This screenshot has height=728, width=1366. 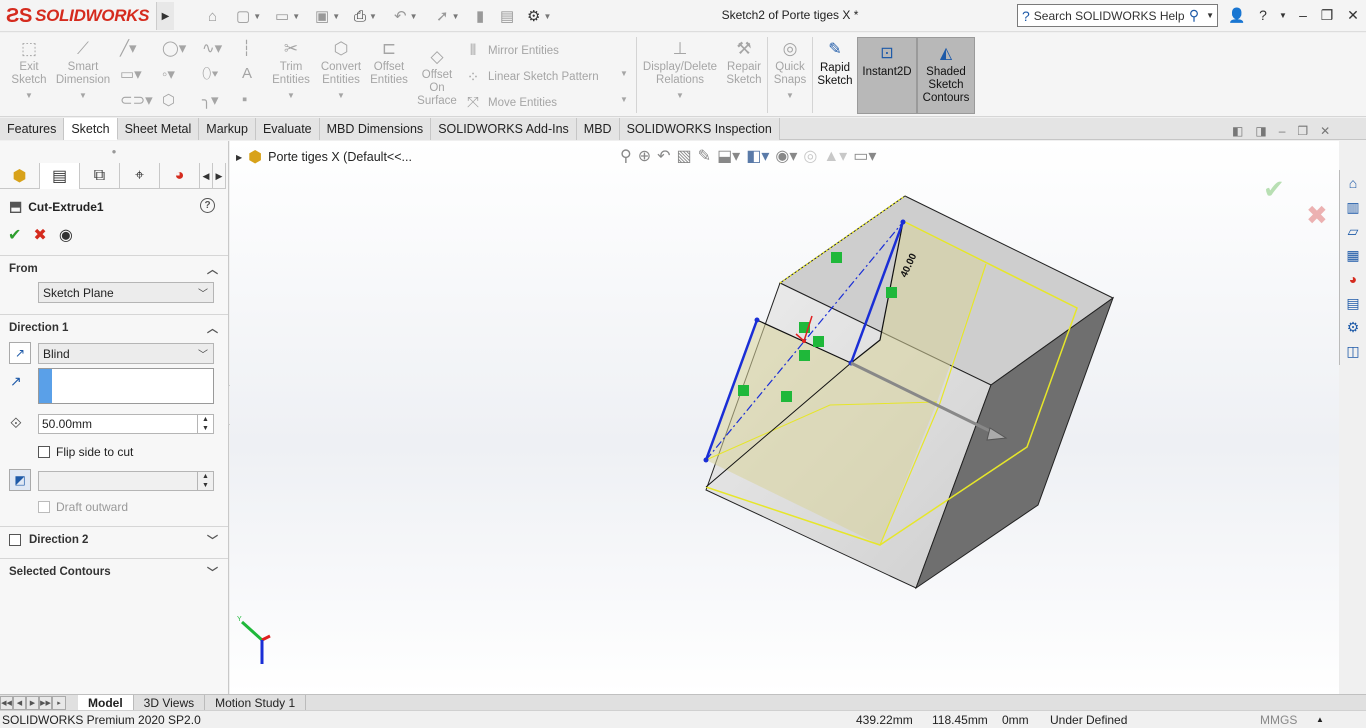 What do you see at coordinates (19, 702) in the screenshot?
I see `prev-tab-icon: ◀` at bounding box center [19, 702].